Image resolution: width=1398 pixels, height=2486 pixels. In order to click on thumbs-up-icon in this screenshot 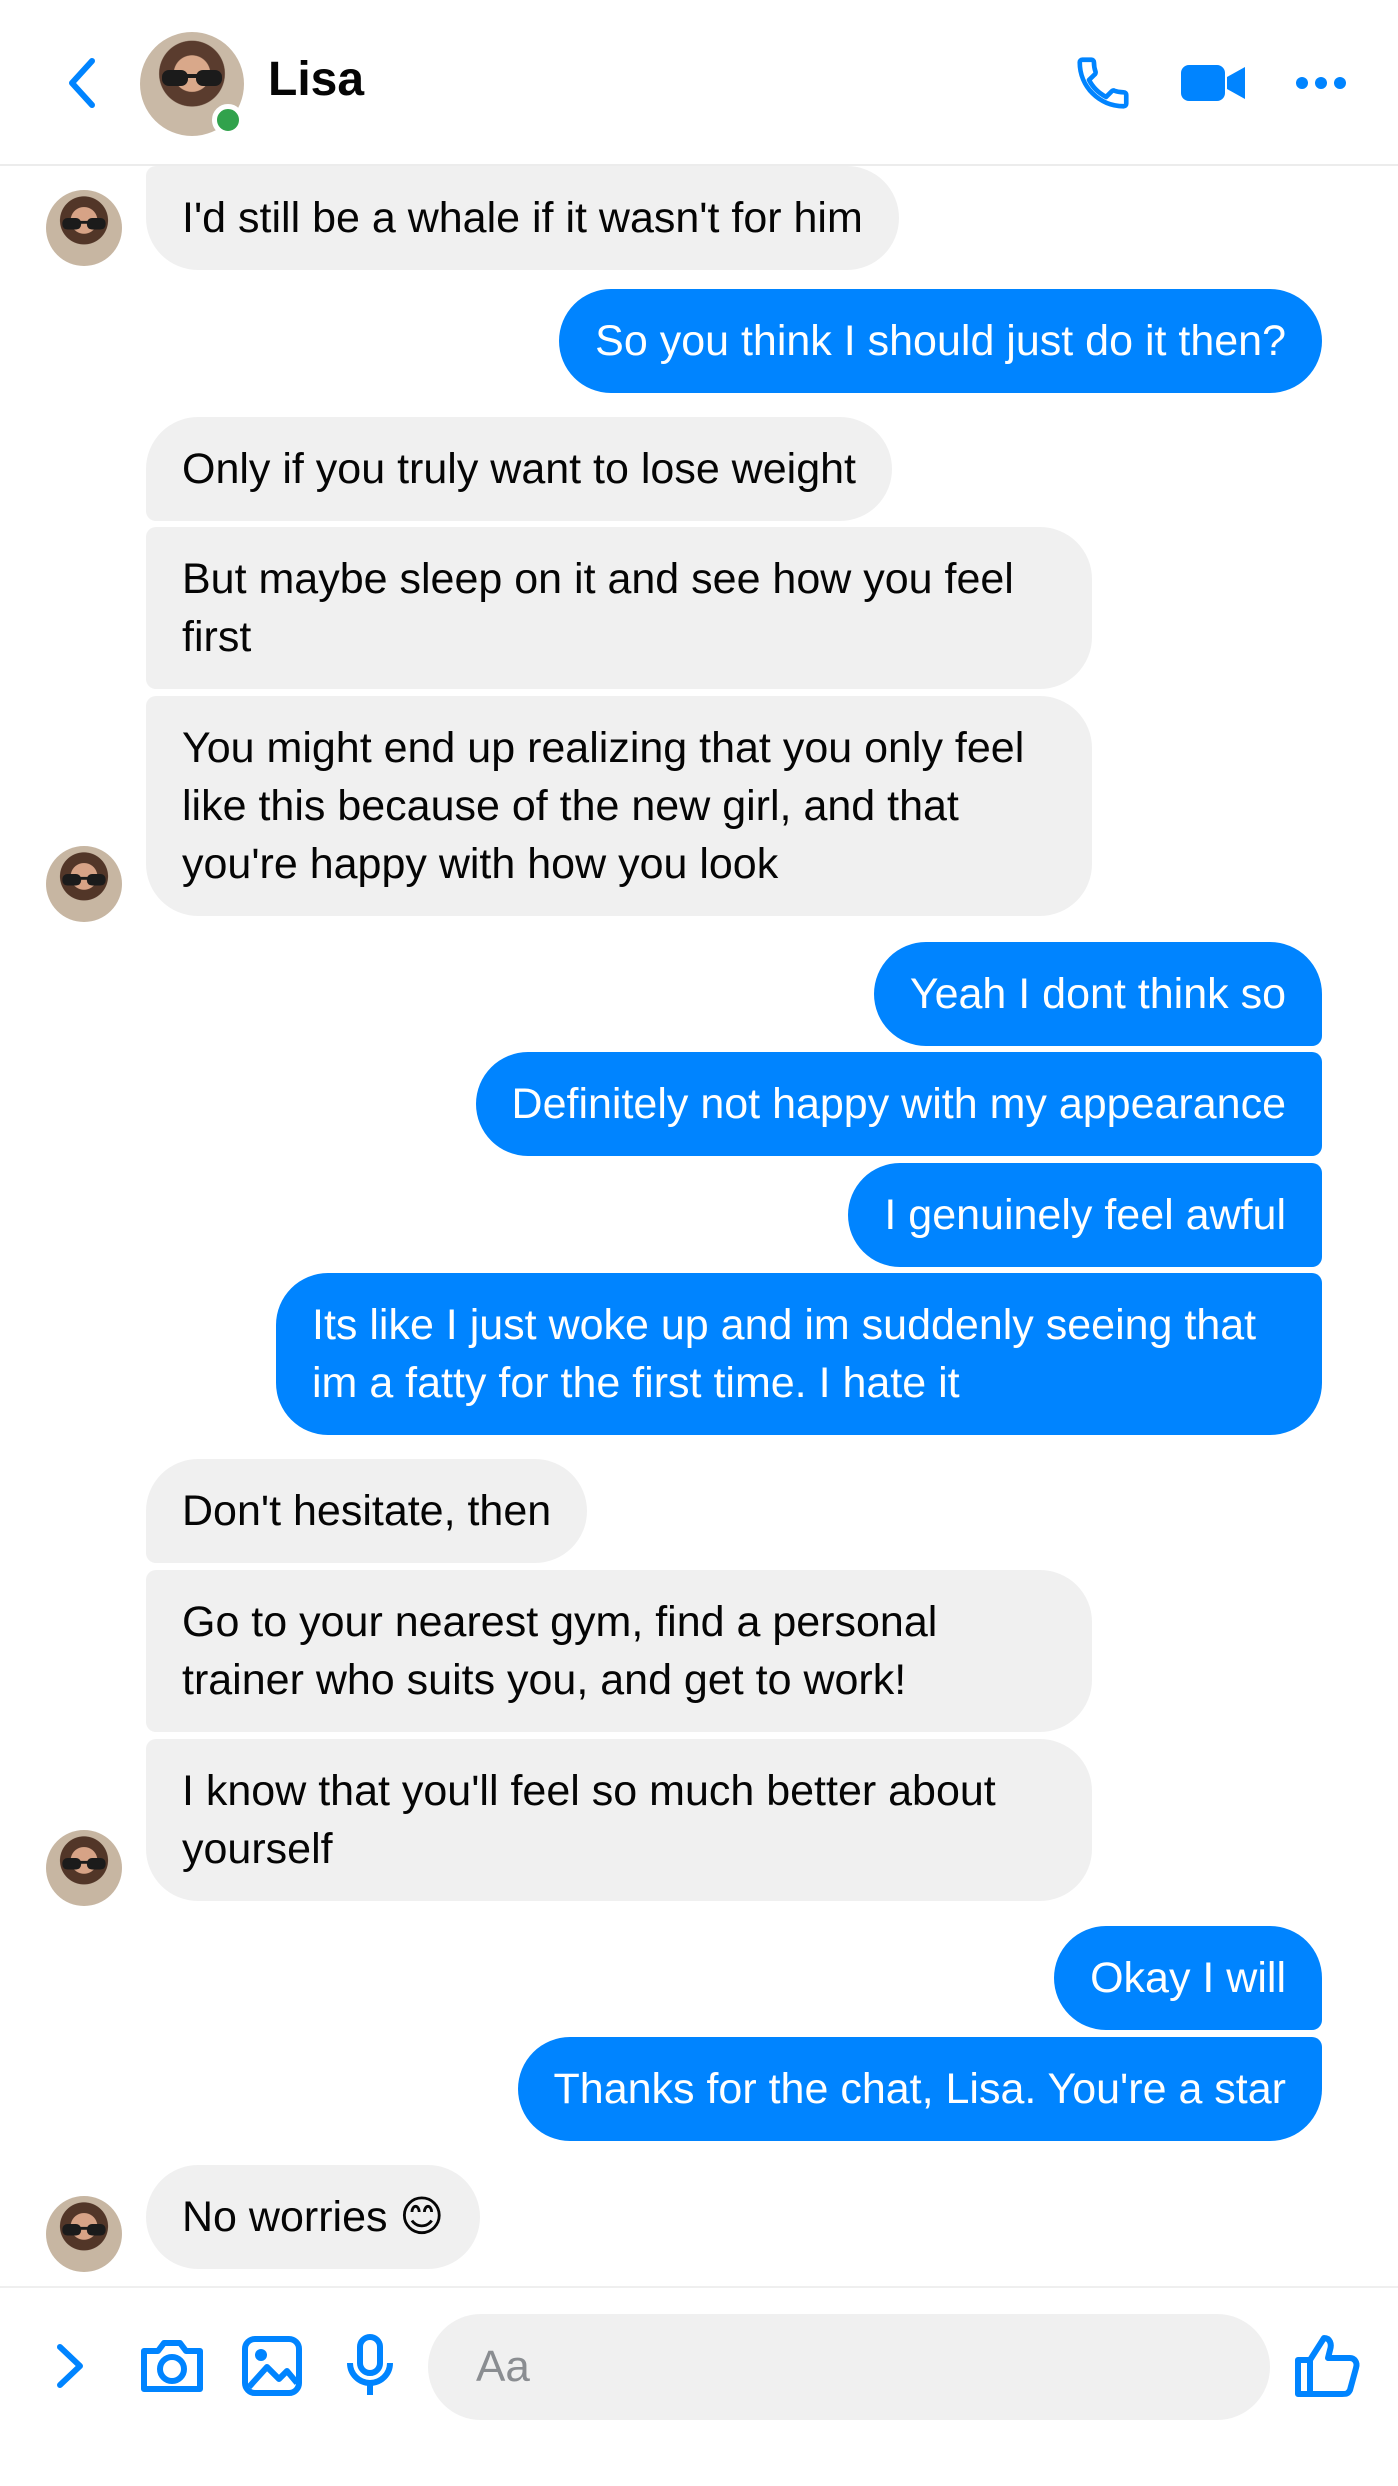, I will do `click(1328, 2366)`.